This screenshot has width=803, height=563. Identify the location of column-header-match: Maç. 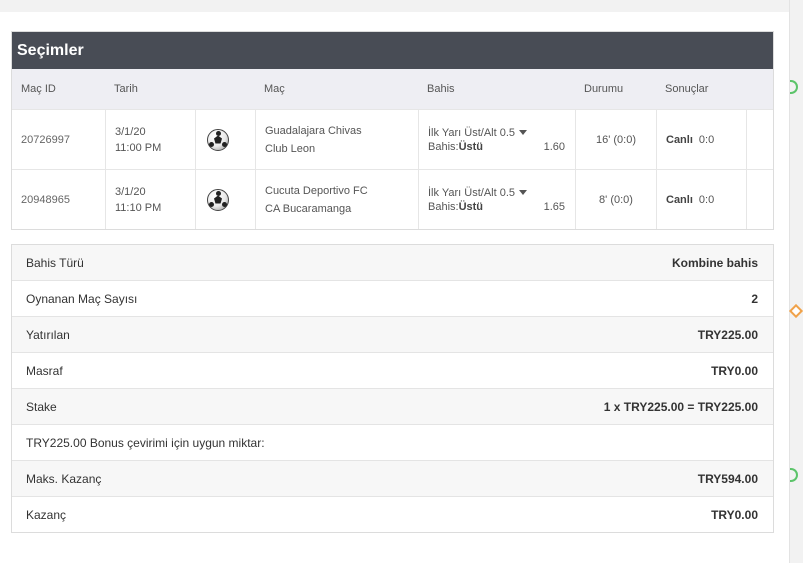
(274, 89).